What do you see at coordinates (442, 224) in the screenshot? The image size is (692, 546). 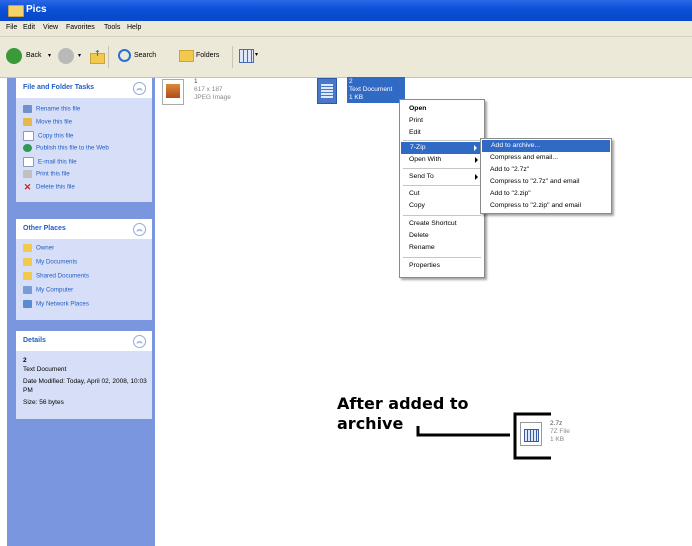 I see `menu-item-create-shortcut: Create Shortcut` at bounding box center [442, 224].